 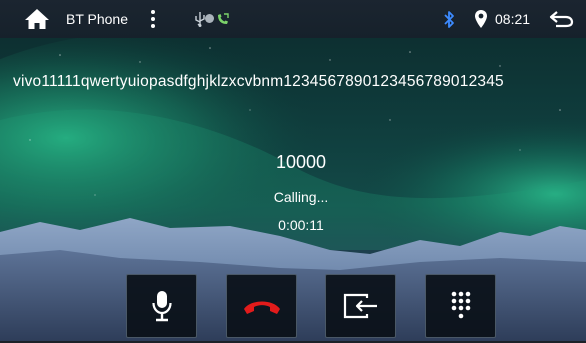 What do you see at coordinates (293, 19) in the screenshot?
I see `status-bar: BT Phone 08:21` at bounding box center [293, 19].